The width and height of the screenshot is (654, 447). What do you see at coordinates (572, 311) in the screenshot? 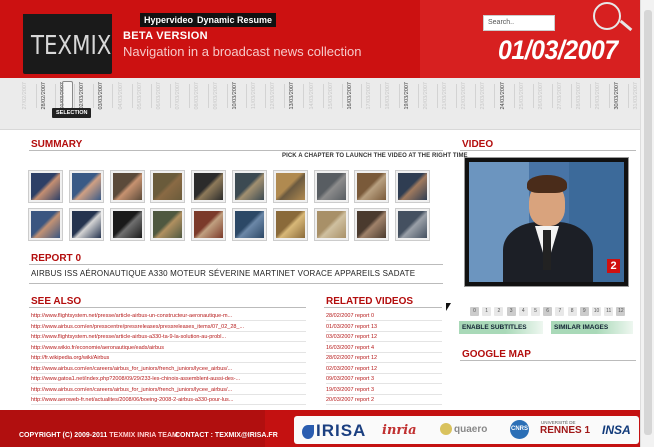
I see `video-chapter-marker: 8` at bounding box center [572, 311].